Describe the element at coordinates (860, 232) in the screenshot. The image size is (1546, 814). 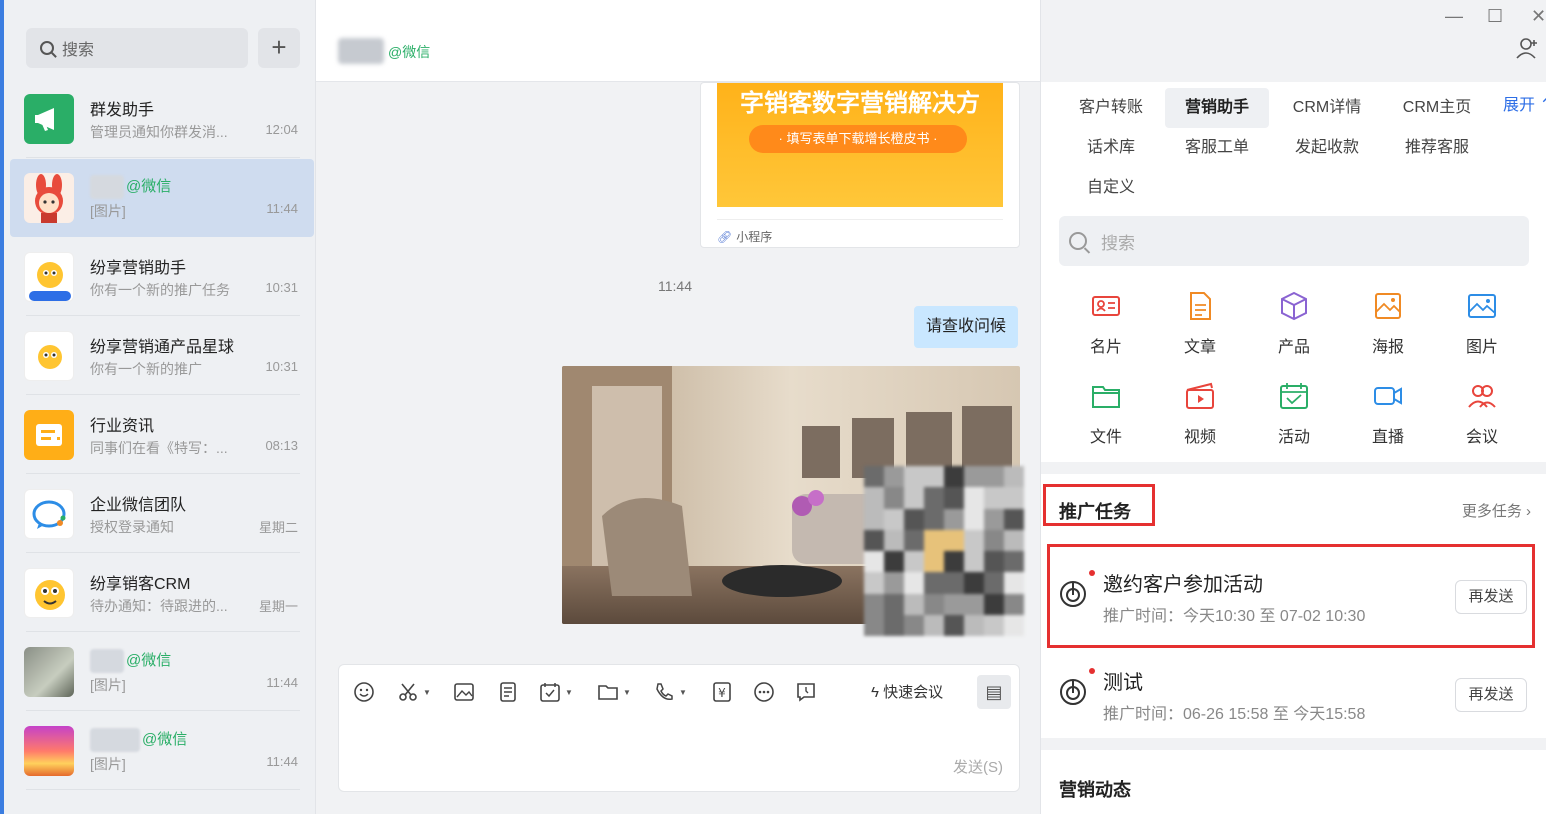
I see `mini-program-footer: 🔗︎ 小程序` at that location.